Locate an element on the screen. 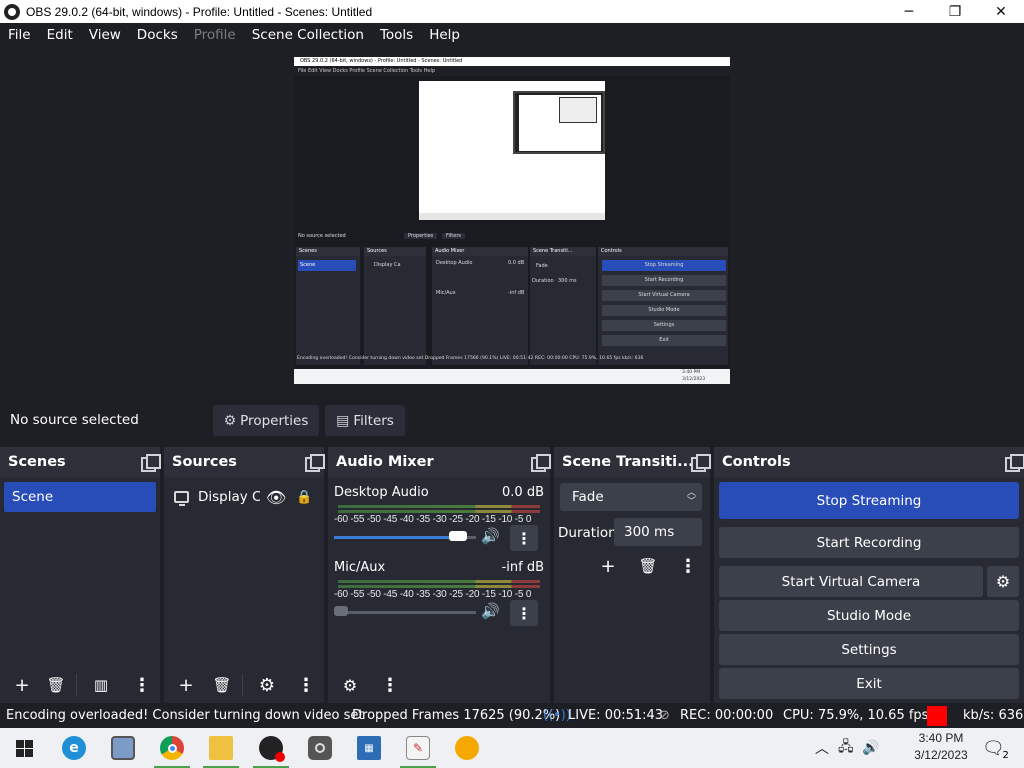 The height and width of the screenshot is (768, 1024). transition-menu-button: ⋮ is located at coordinates (688, 566).